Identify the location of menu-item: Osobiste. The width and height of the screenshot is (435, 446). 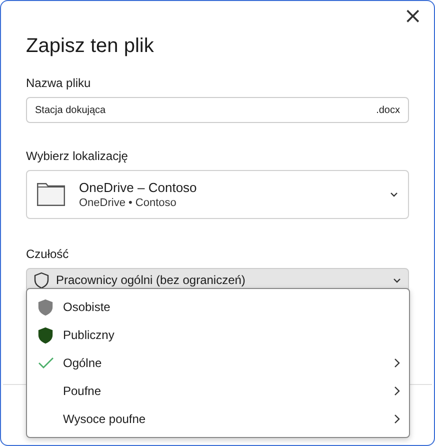
(218, 307).